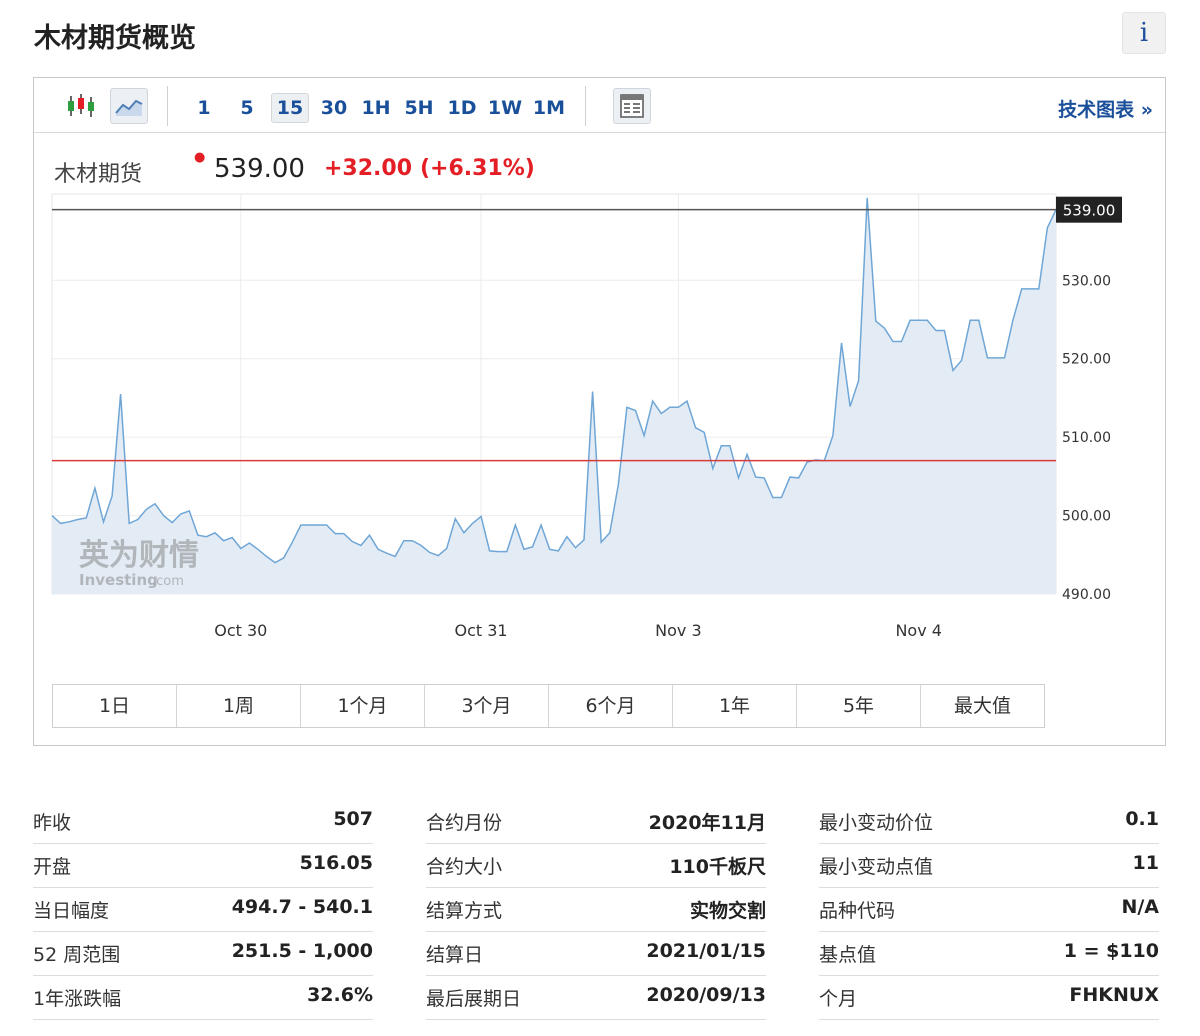 Image resolution: width=1200 pixels, height=1036 pixels. I want to click on y-tick-label: 530.00, so click(1086, 281).